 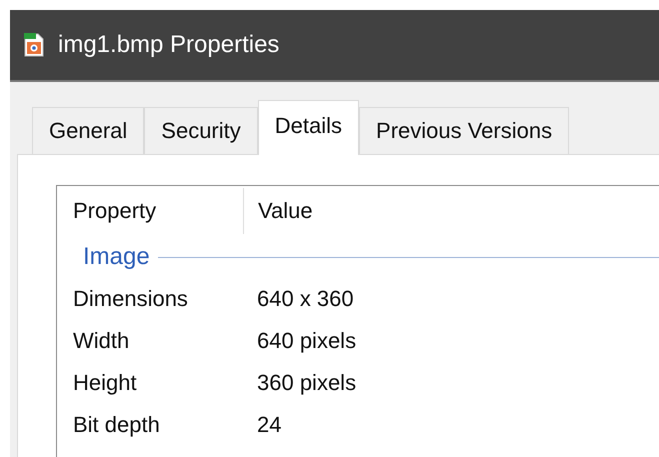 What do you see at coordinates (105, 383) in the screenshot?
I see `property-name: Height` at bounding box center [105, 383].